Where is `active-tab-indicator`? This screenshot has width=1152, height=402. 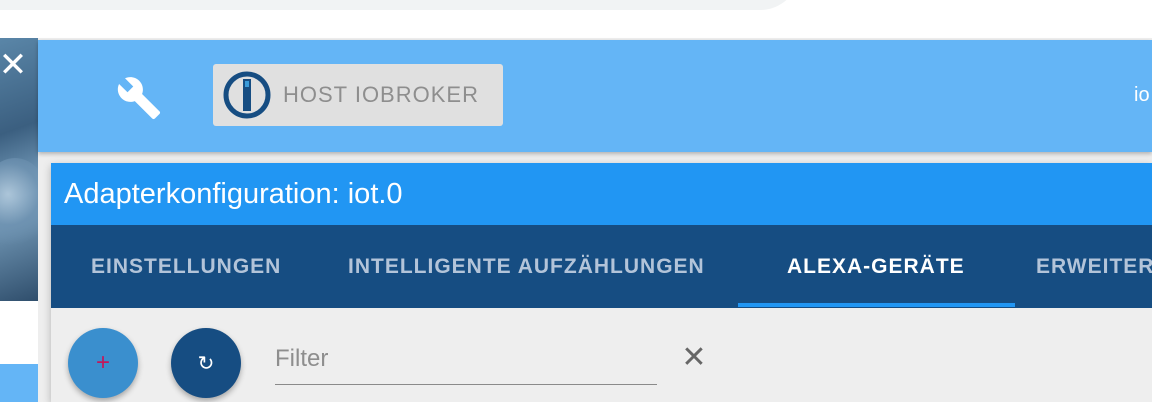
active-tab-indicator is located at coordinates (876, 305).